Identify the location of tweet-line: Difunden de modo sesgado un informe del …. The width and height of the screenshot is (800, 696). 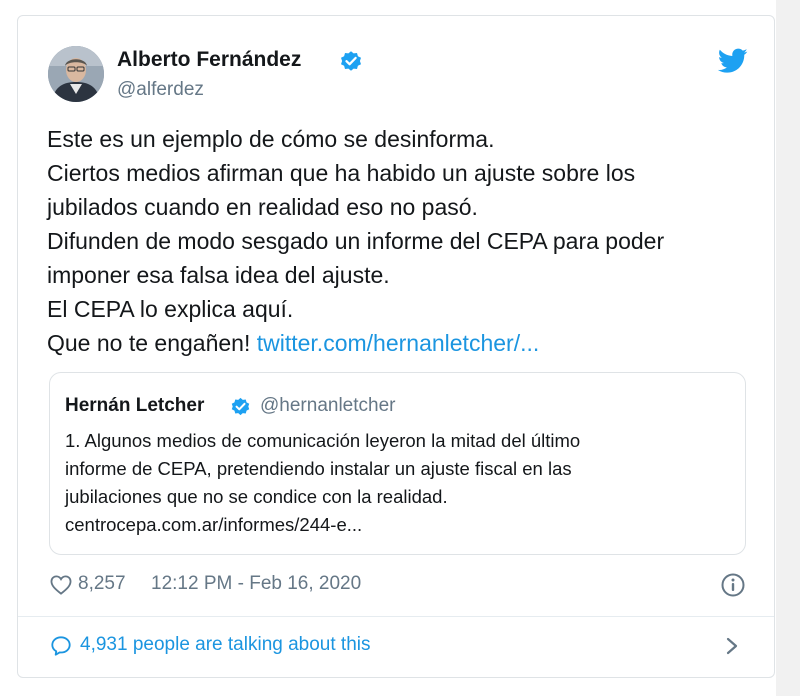
(356, 241).